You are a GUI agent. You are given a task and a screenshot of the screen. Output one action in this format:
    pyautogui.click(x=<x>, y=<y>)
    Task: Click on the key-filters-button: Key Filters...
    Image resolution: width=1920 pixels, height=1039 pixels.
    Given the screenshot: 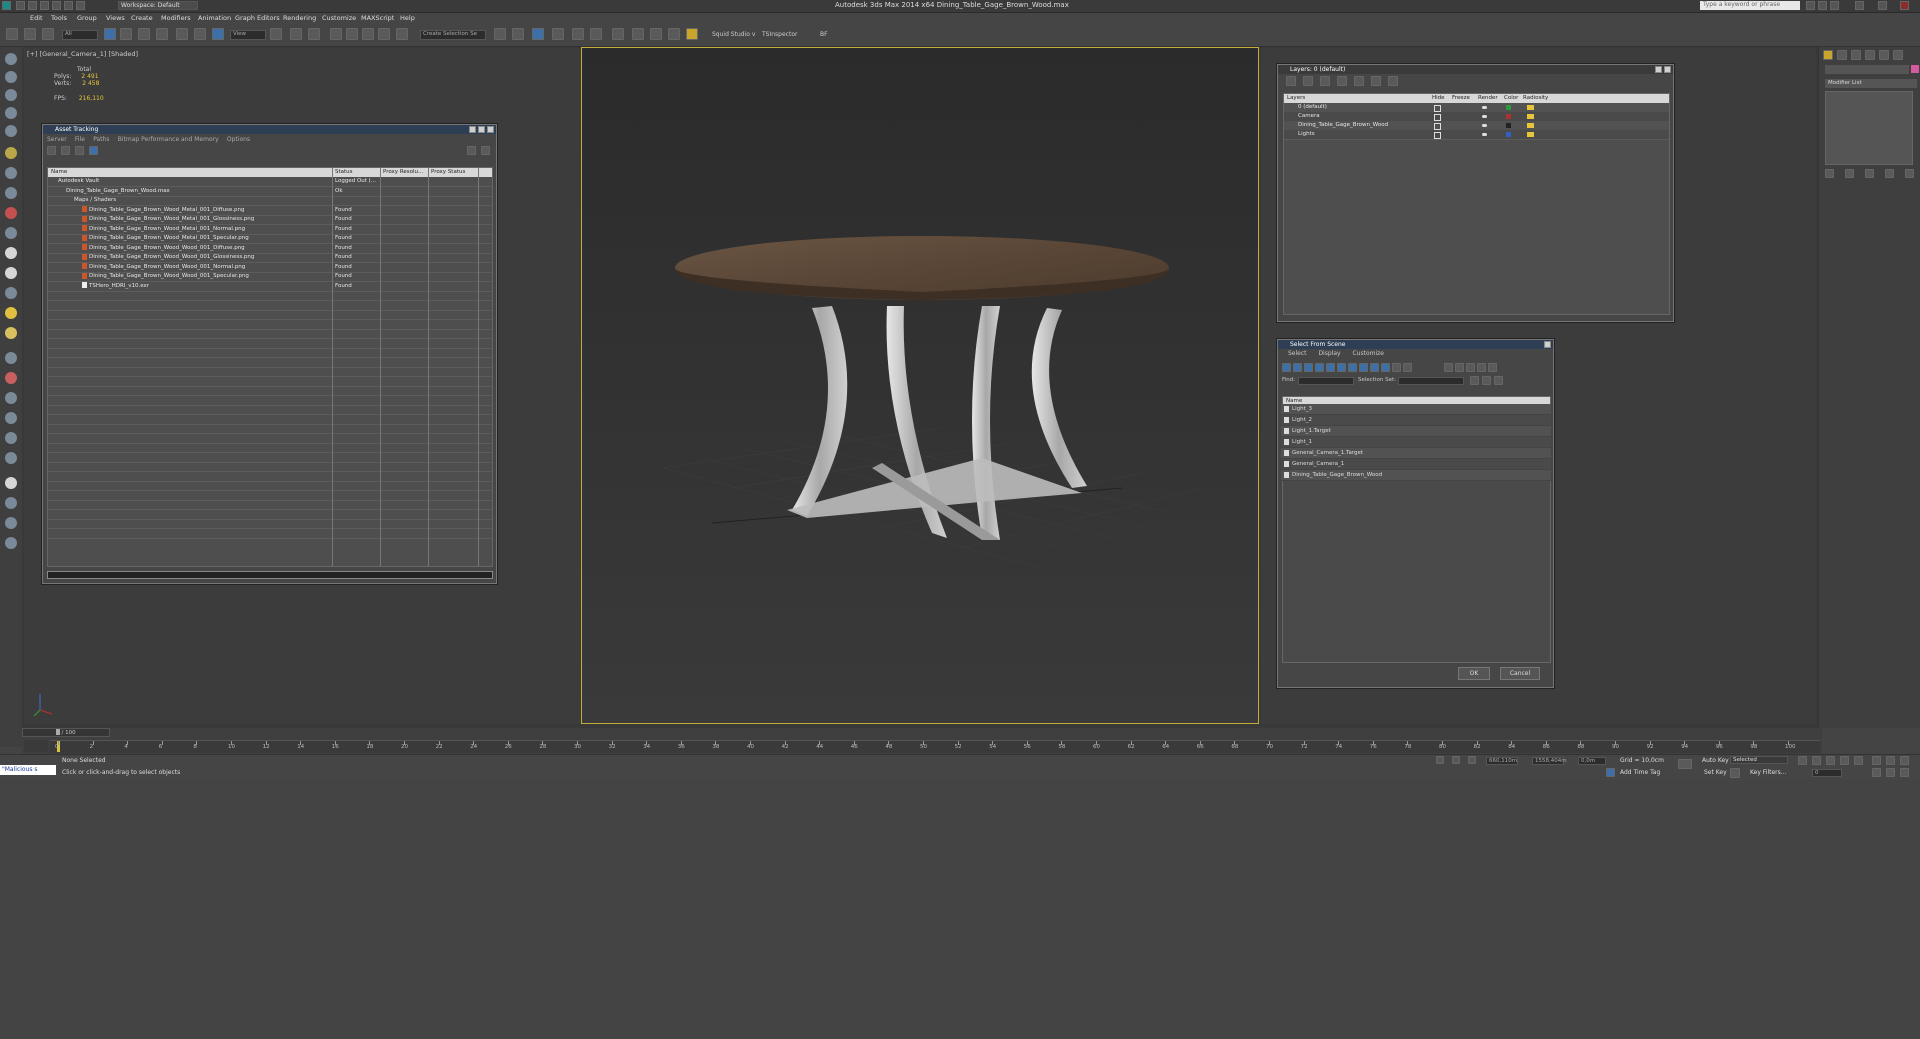 What is the action you would take?
    pyautogui.click(x=1768, y=772)
    